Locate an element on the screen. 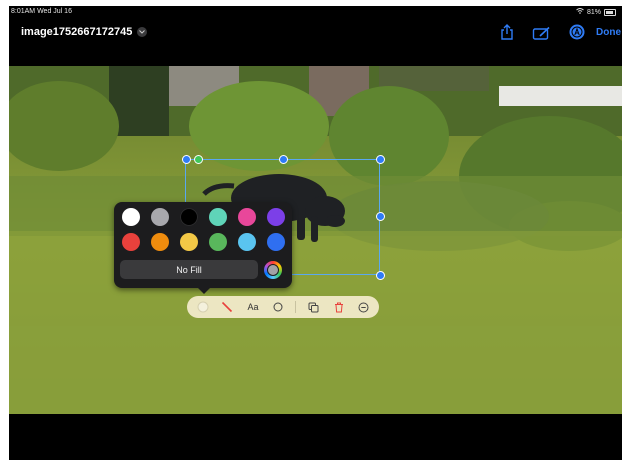  color-picker-button is located at coordinates (273, 270).